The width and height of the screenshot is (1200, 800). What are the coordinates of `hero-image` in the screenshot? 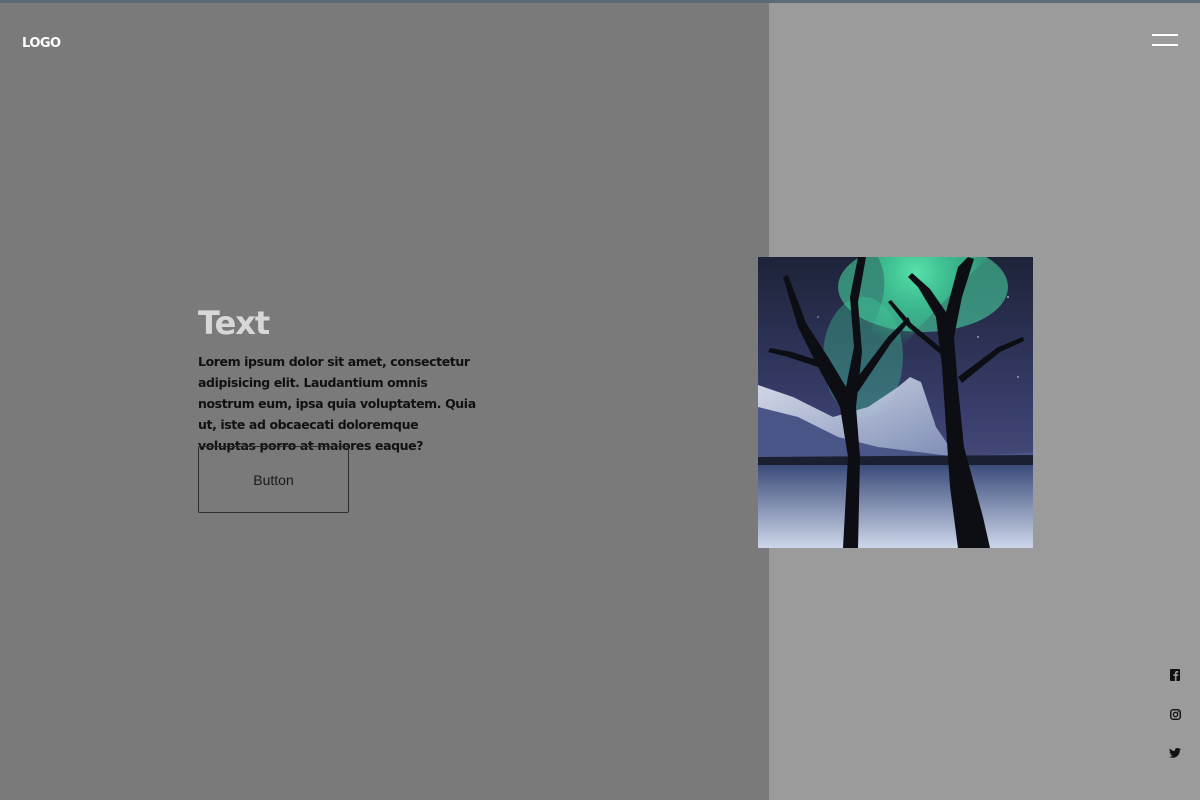 It's located at (895, 402).